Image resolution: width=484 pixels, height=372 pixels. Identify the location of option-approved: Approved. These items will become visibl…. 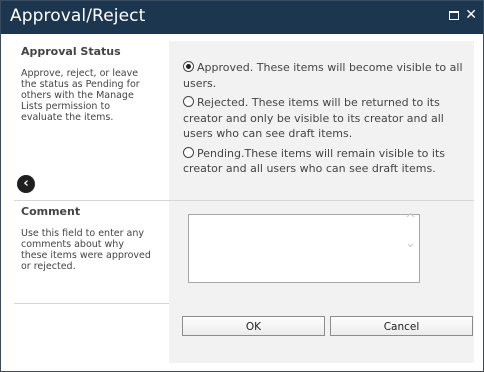
(325, 75).